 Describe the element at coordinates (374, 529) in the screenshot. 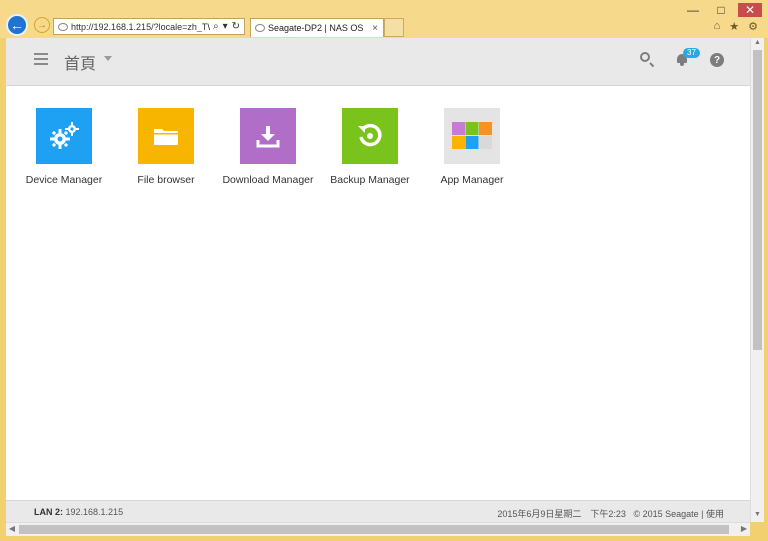

I see `horizontal-scroll-thumb` at that location.